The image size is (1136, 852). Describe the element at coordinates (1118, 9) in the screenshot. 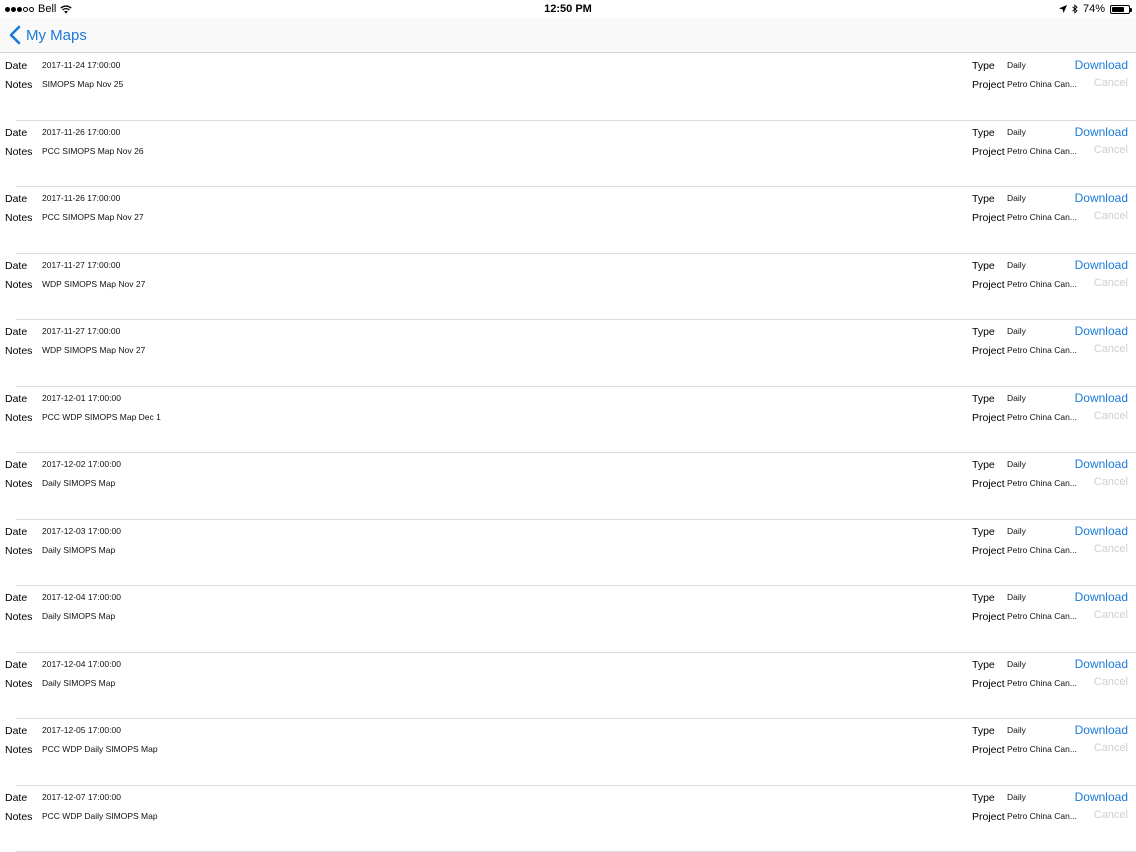

I see `battery-fill` at that location.